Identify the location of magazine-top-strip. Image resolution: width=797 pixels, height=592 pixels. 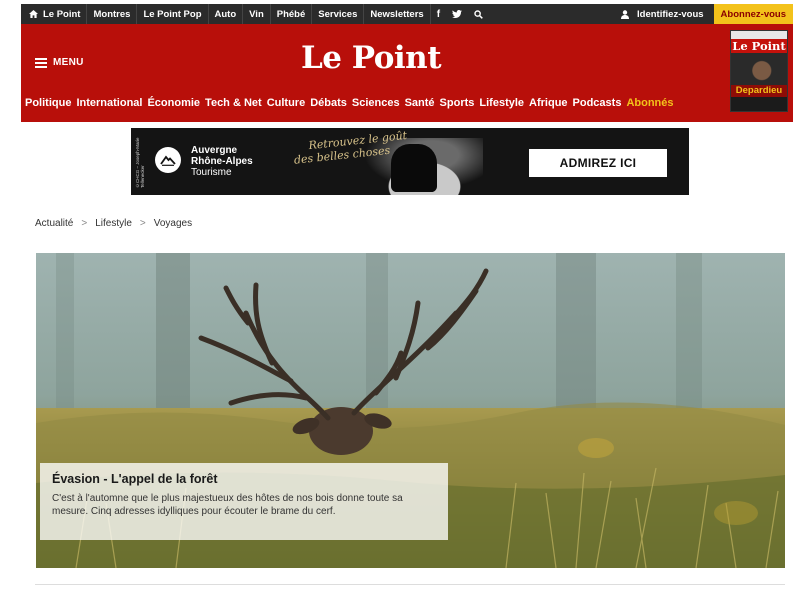
(759, 35).